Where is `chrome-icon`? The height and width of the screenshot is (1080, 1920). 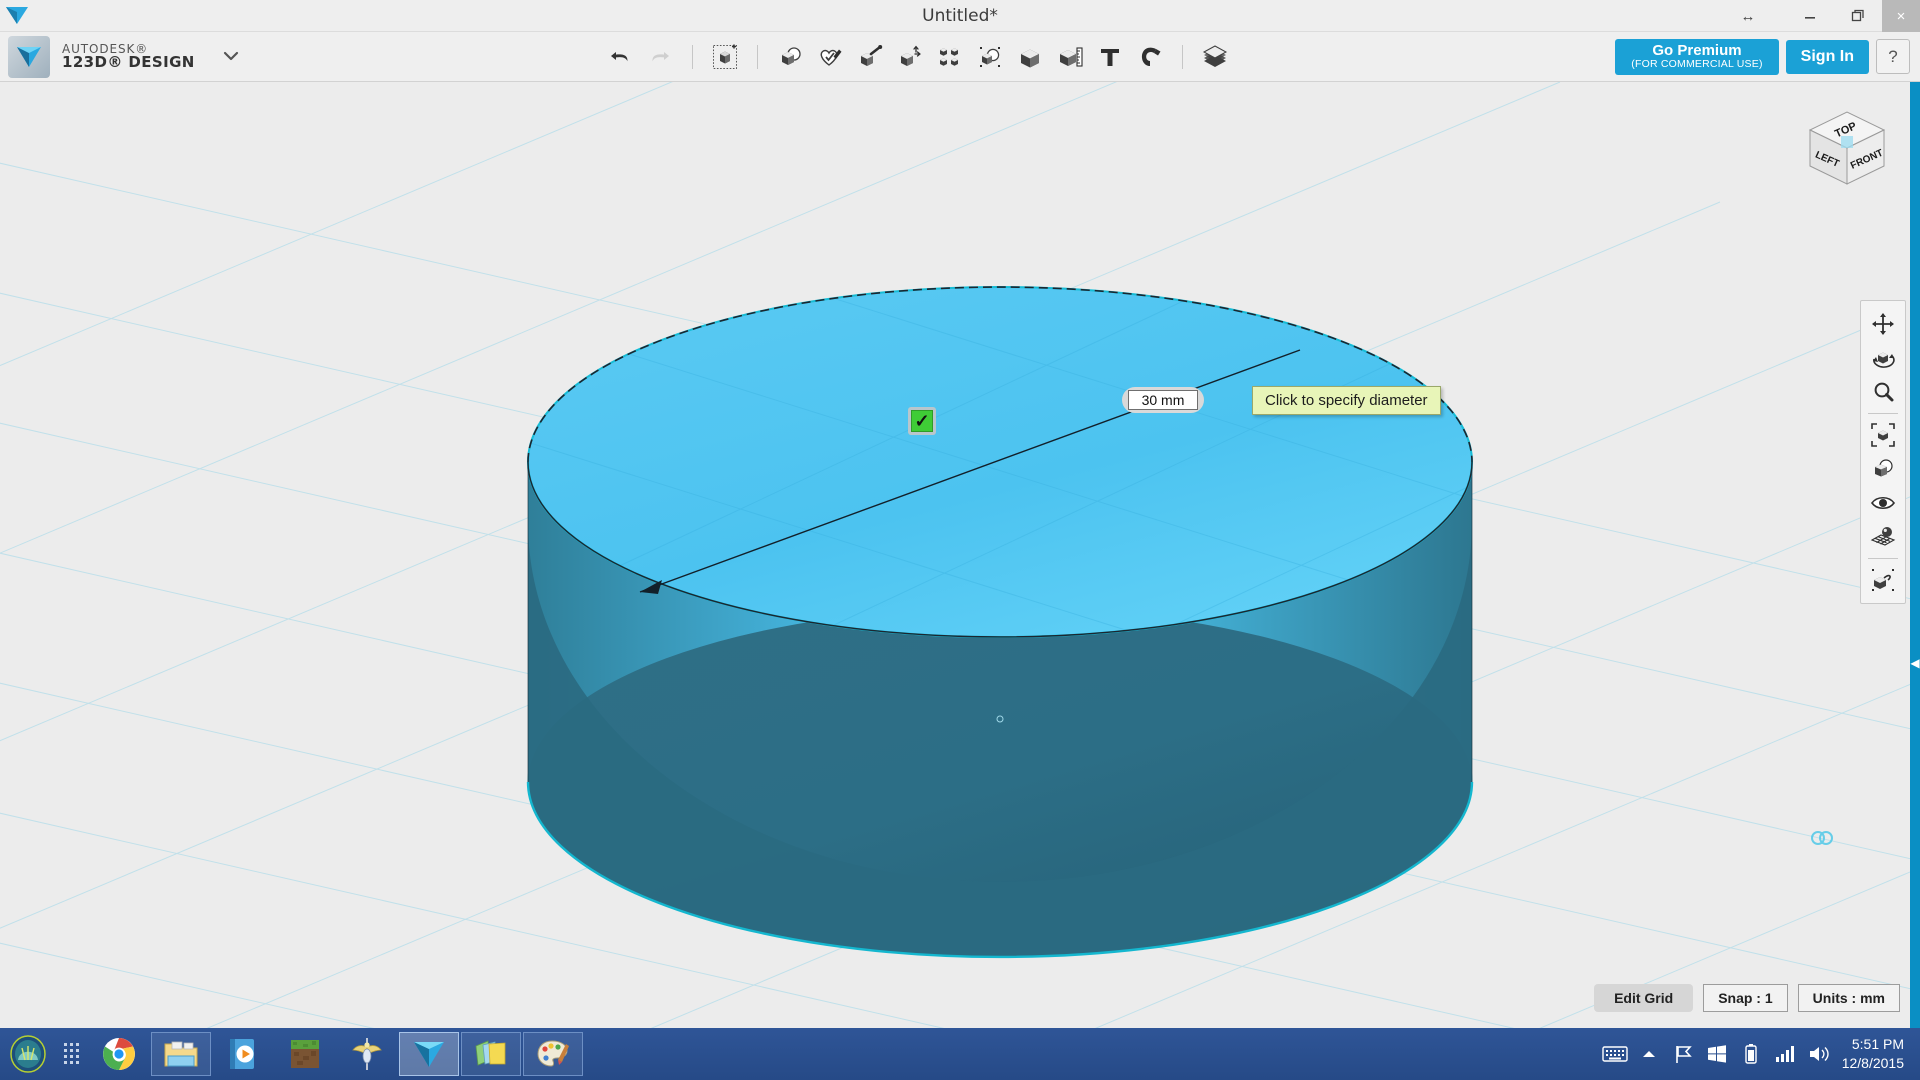 chrome-icon is located at coordinates (119, 1054).